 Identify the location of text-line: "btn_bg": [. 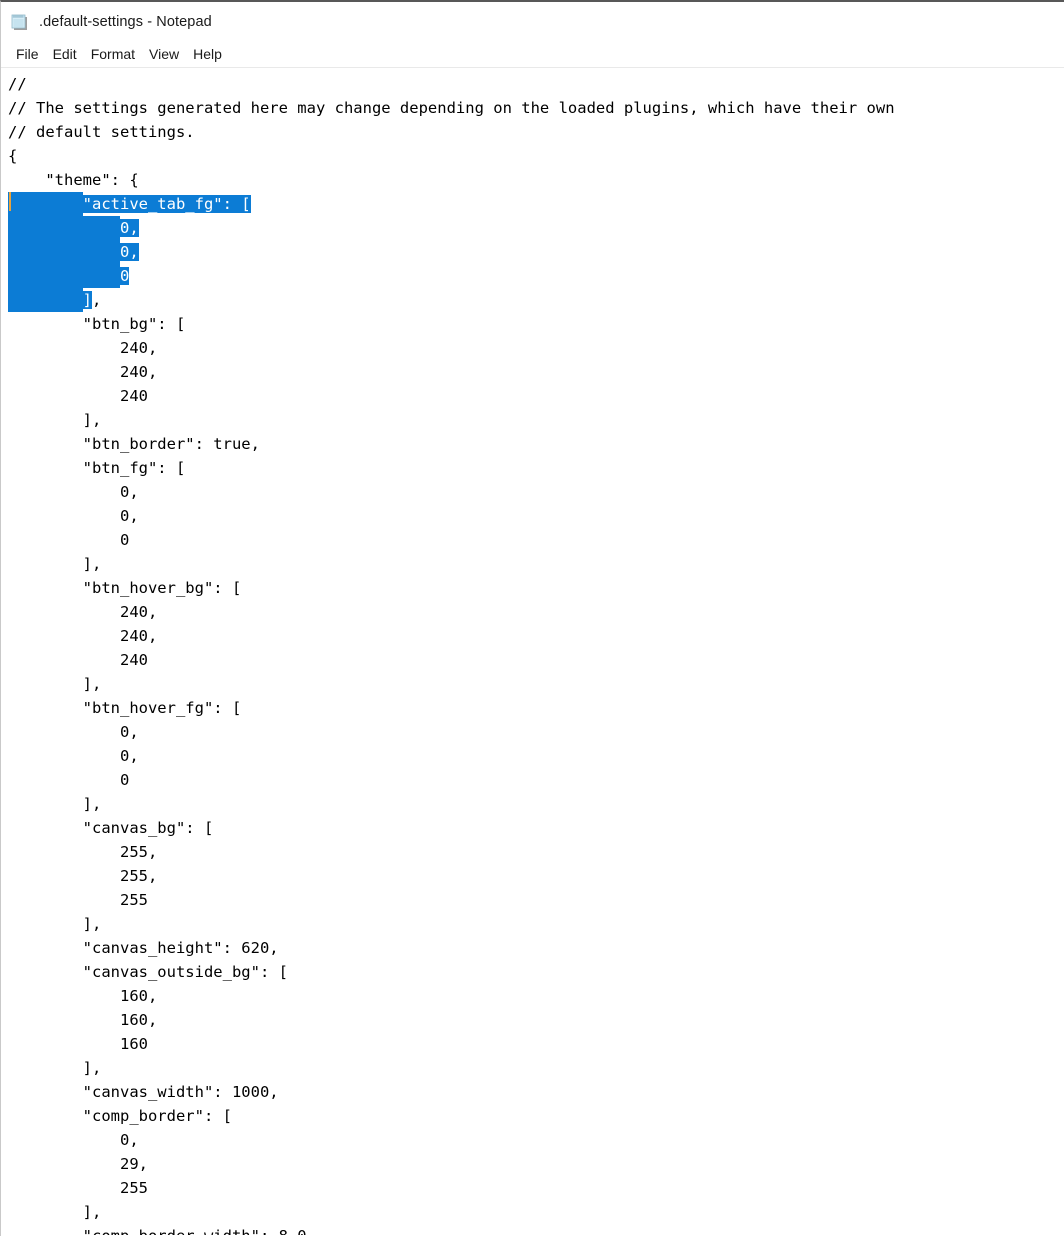
(532, 324).